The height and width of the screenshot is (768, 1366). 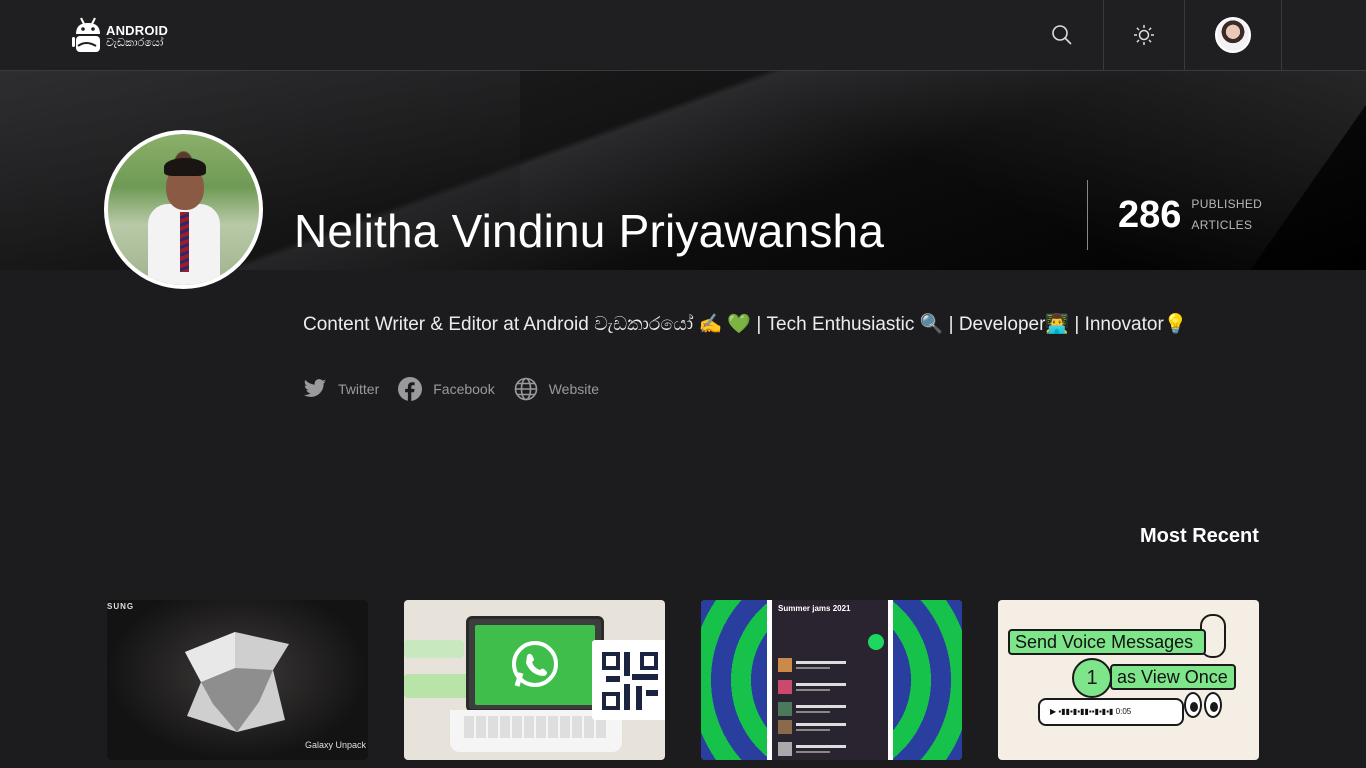 I want to click on user-menu-button, so click(x=1233, y=35).